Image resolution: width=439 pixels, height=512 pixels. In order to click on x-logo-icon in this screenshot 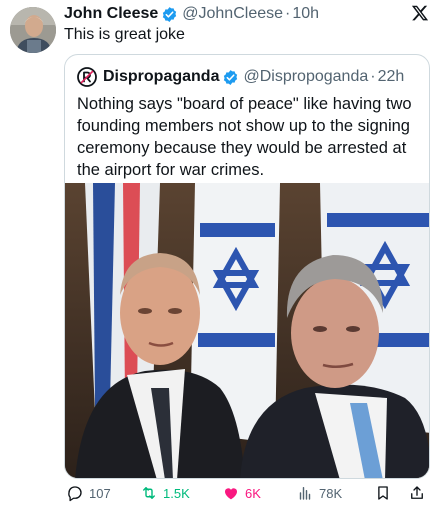, I will do `click(420, 13)`.